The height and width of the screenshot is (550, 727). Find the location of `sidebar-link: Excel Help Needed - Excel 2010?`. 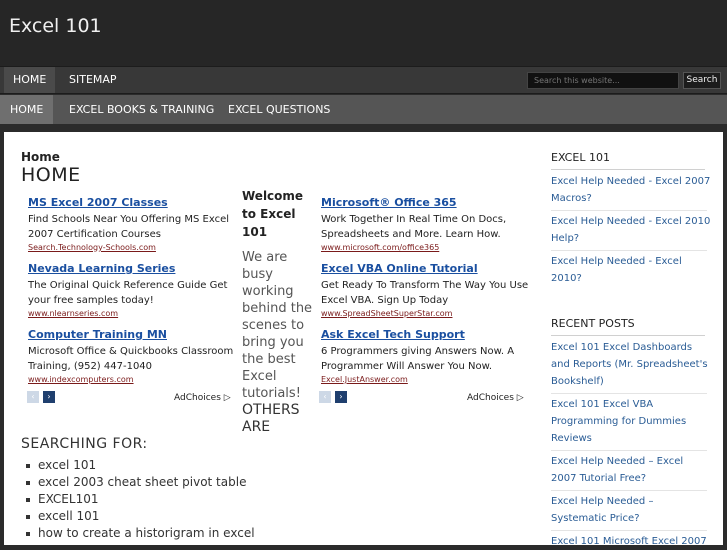

sidebar-link: Excel Help Needed - Excel 2010? is located at coordinates (631, 270).